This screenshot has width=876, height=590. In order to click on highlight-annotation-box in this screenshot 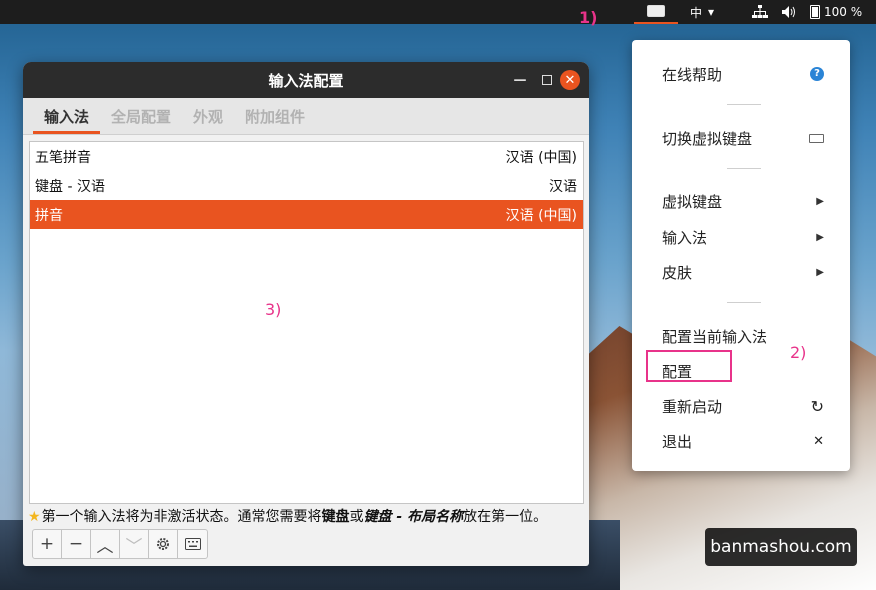, I will do `click(689, 366)`.